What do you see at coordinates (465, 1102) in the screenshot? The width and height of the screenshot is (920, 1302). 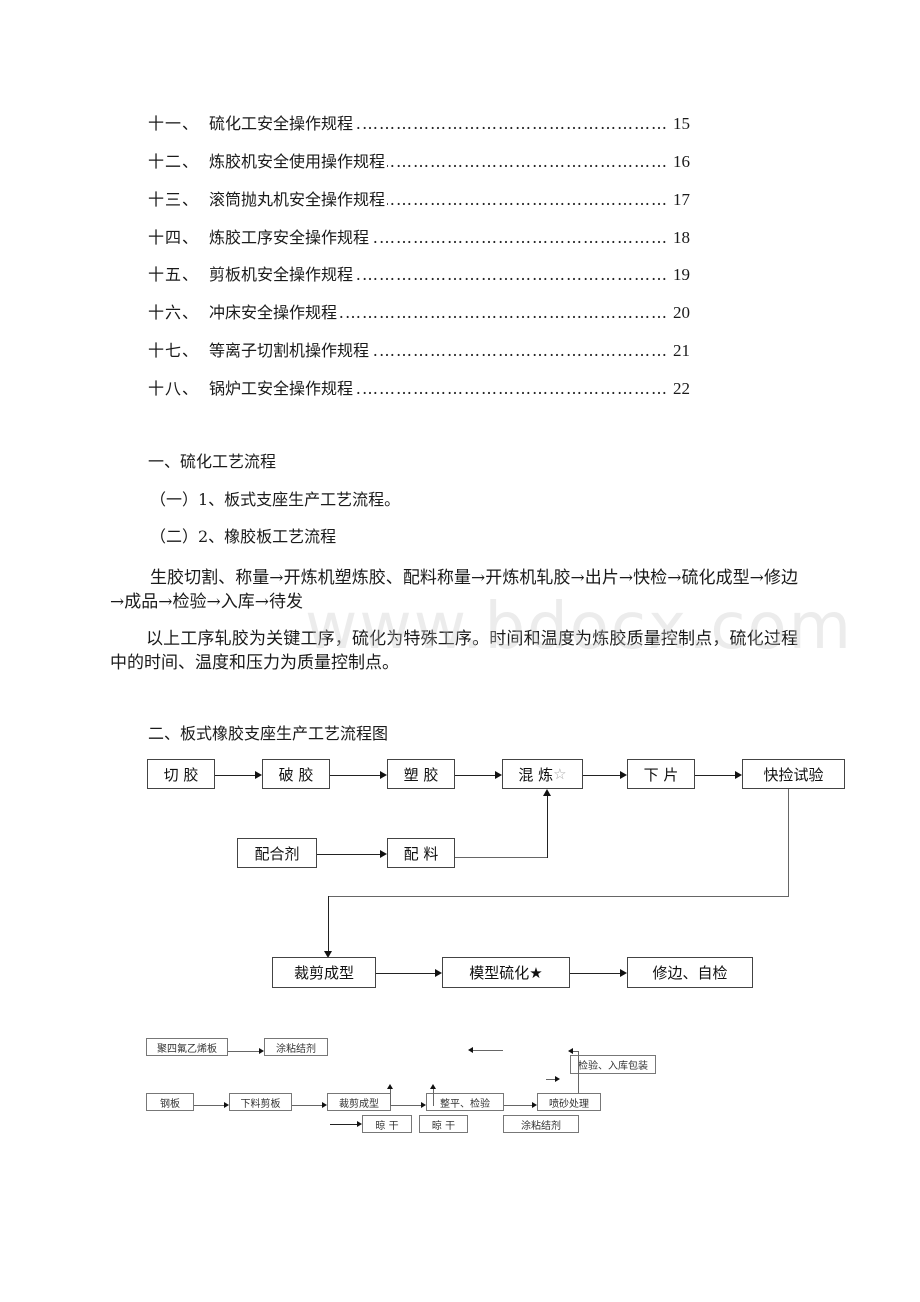 I see `flow-node-level-inspect: 整平、检验` at bounding box center [465, 1102].